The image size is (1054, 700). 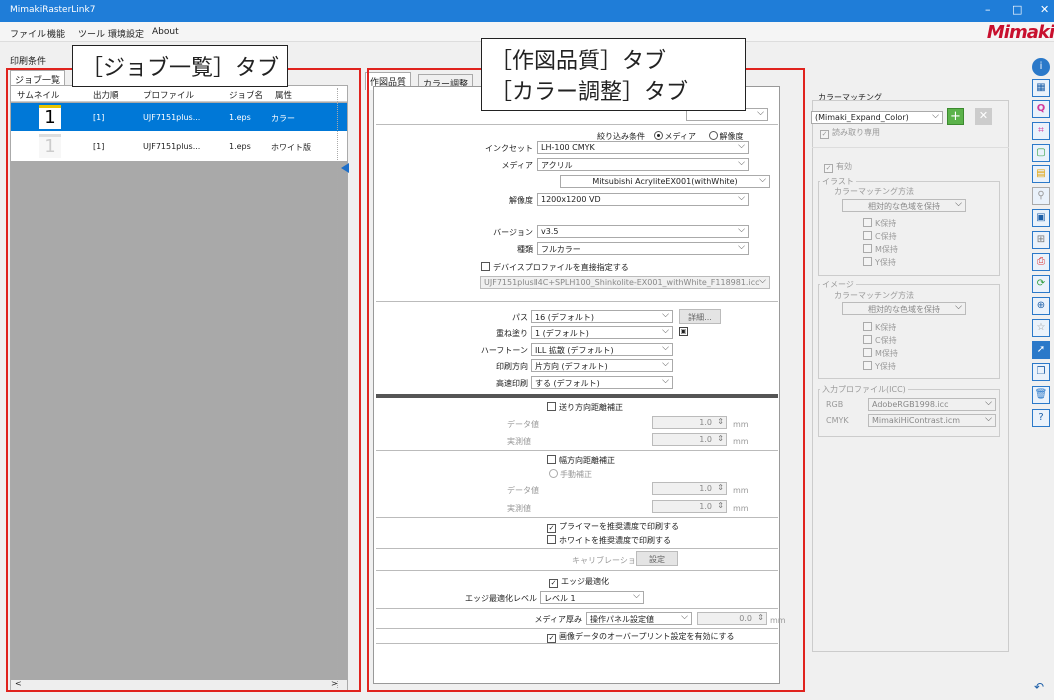 I want to click on readonly-label: 読み取り専用, so click(x=856, y=132).